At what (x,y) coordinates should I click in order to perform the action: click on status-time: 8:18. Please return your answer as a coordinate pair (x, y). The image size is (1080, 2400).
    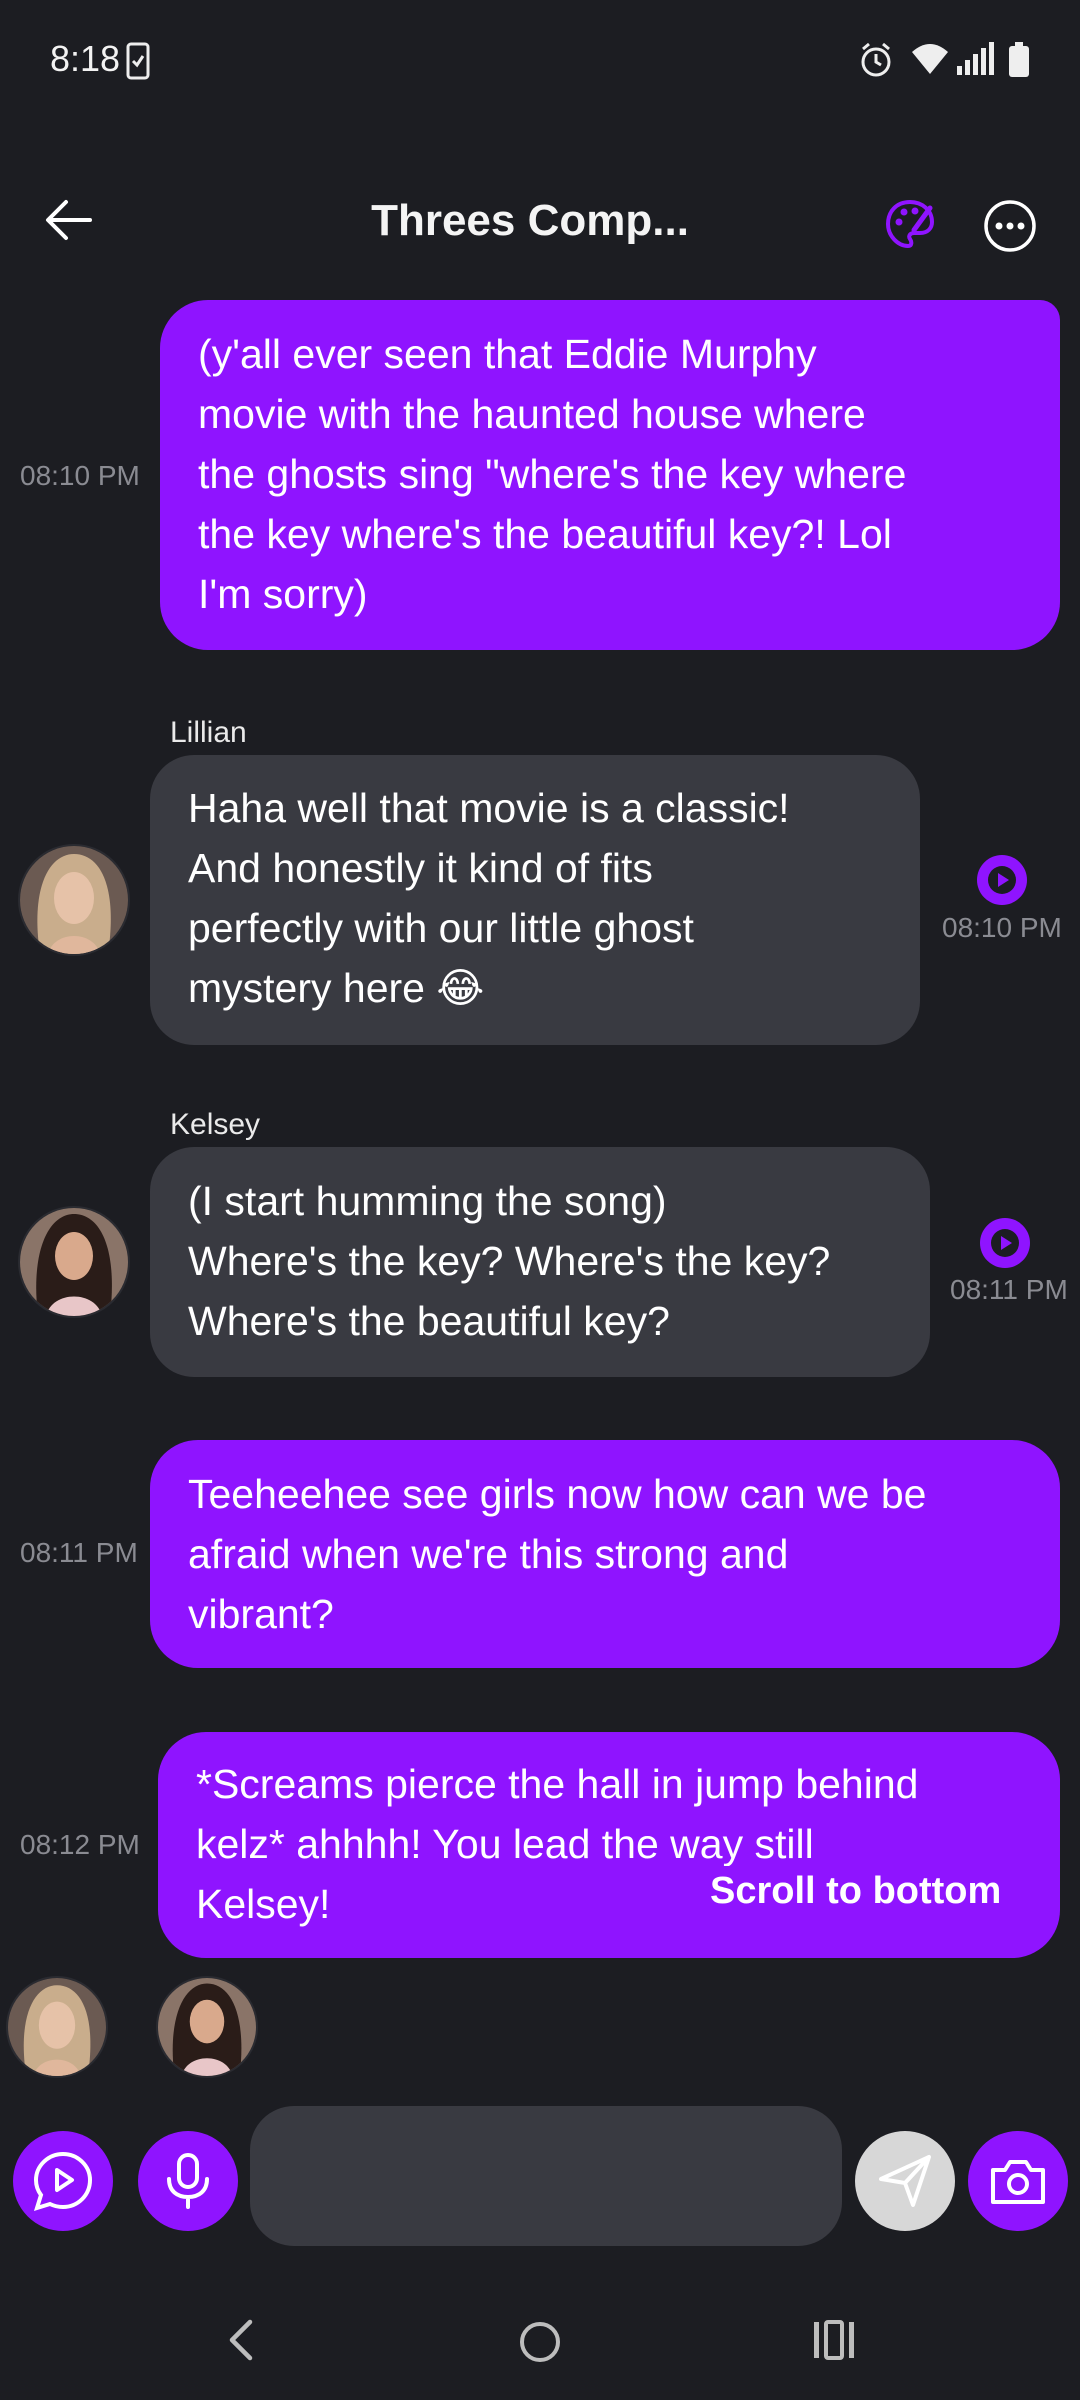
    Looking at the image, I should click on (85, 58).